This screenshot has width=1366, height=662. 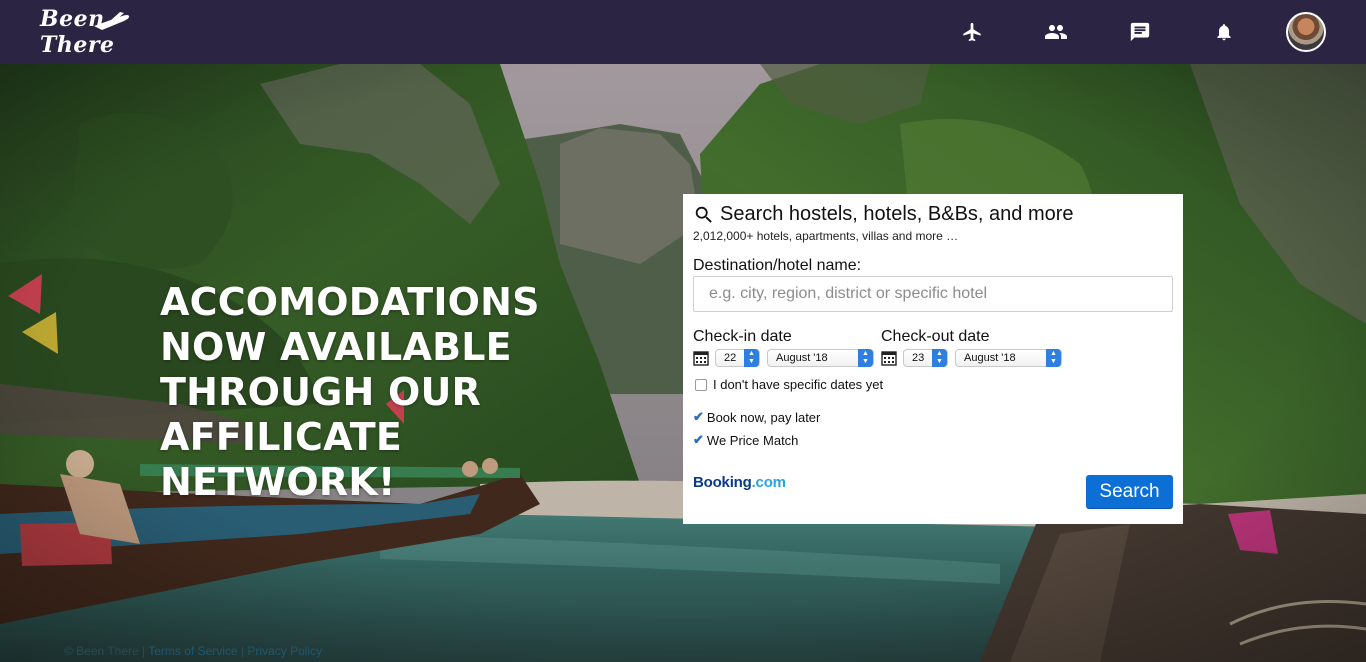 What do you see at coordinates (763, 417) in the screenshot?
I see `feature-label: Book now, pay later` at bounding box center [763, 417].